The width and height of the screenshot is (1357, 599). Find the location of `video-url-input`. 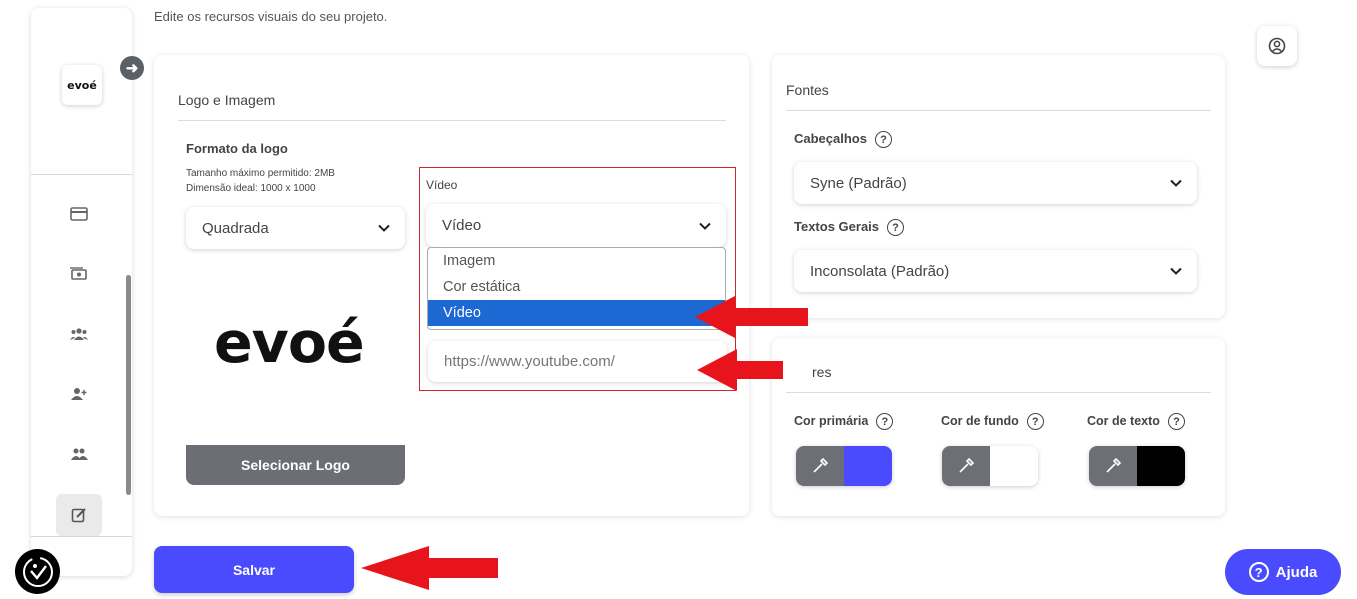

video-url-input is located at coordinates (577, 361).